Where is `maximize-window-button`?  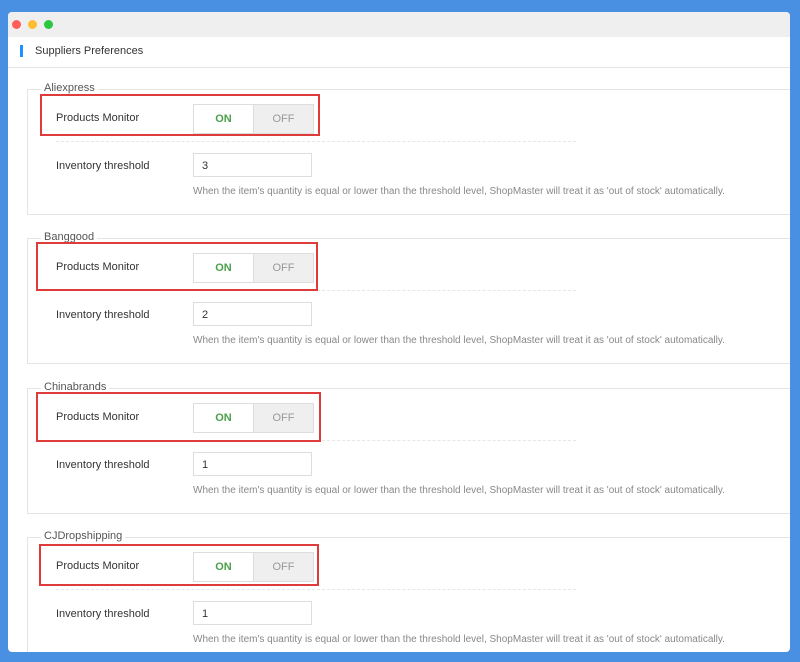
maximize-window-button is located at coordinates (48, 24).